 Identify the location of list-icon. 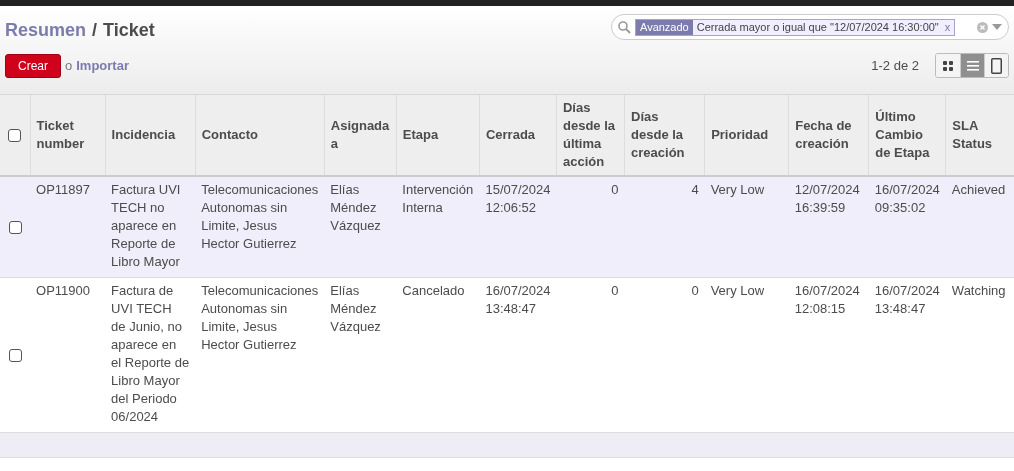
(972, 65).